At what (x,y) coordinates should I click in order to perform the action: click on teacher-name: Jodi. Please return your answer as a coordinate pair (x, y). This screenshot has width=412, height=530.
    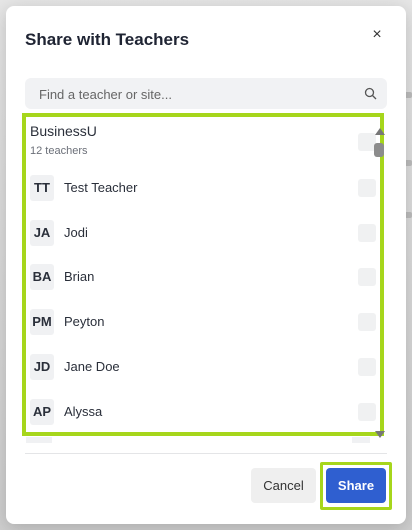
    Looking at the image, I should click on (76, 232).